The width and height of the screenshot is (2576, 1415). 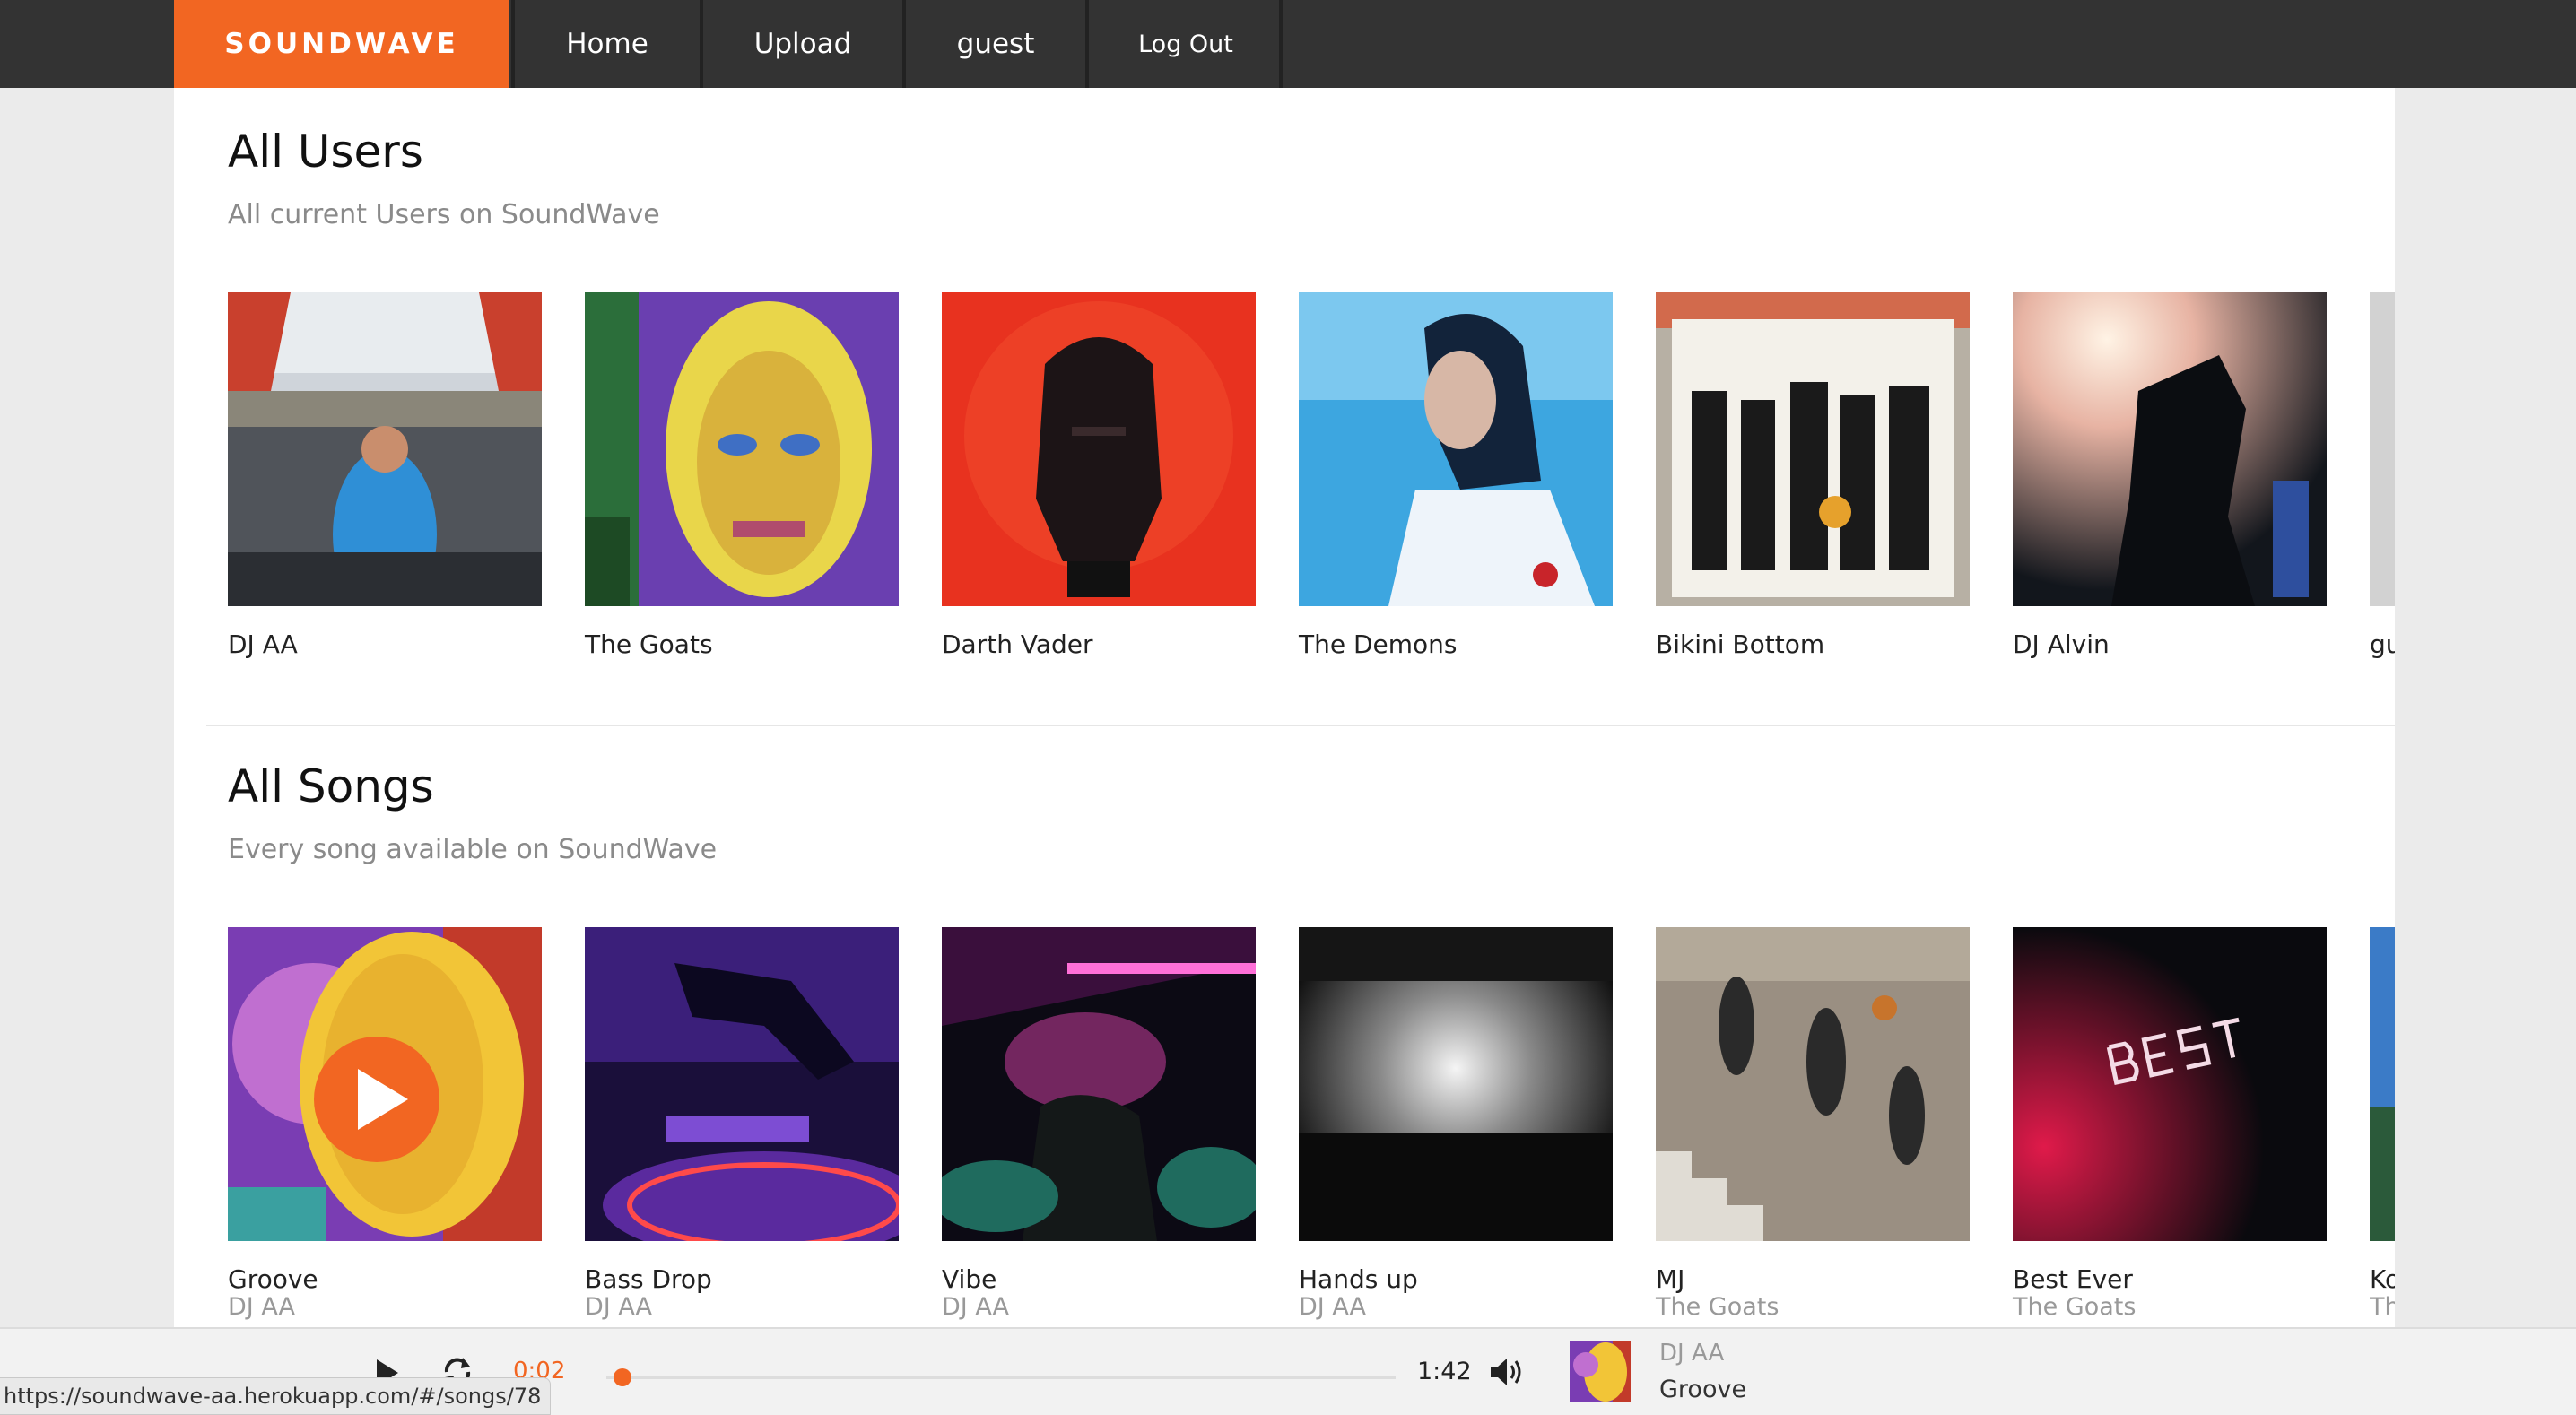 What do you see at coordinates (2382, 1307) in the screenshot?
I see `song-artist: Th` at bounding box center [2382, 1307].